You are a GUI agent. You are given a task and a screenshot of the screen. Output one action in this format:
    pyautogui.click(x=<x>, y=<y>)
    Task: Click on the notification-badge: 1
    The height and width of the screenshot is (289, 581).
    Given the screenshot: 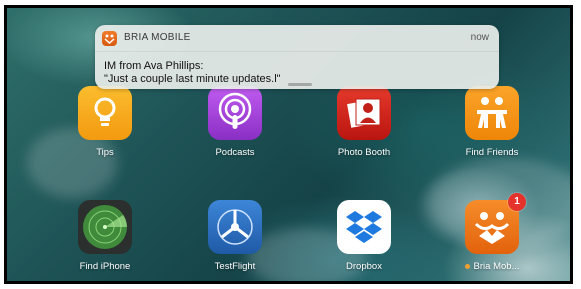 What is the action you would take?
    pyautogui.click(x=517, y=202)
    